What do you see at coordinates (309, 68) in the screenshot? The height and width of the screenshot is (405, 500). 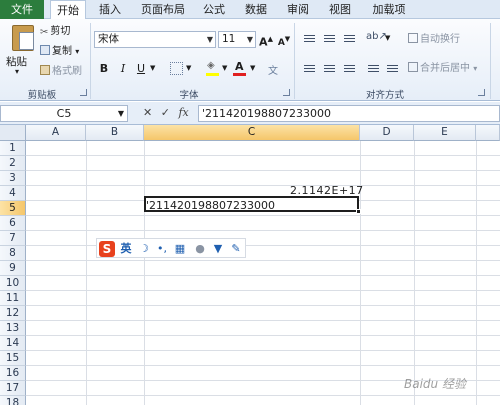 I see `align-left-icon` at bounding box center [309, 68].